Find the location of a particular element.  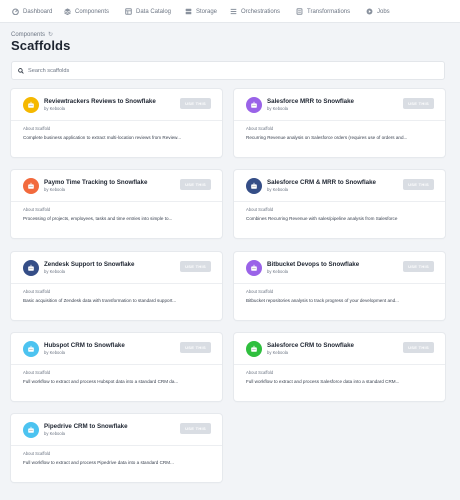

breadcrumb: Components ↻ is located at coordinates (32, 35).